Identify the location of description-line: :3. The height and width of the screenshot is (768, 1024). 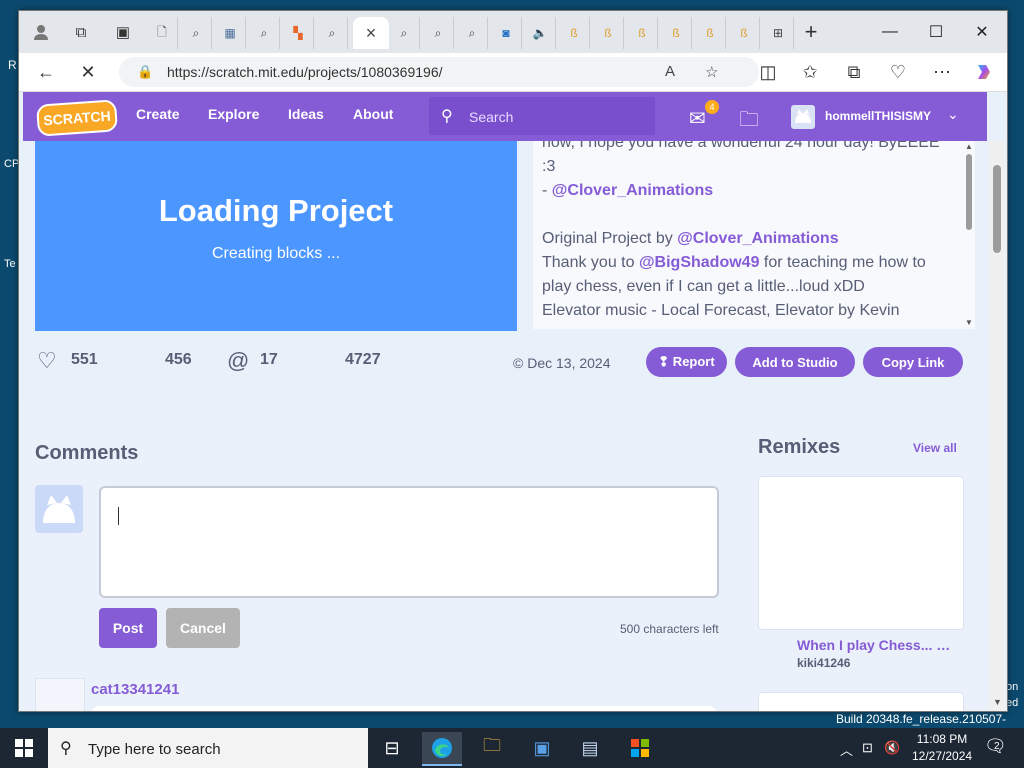
(549, 166).